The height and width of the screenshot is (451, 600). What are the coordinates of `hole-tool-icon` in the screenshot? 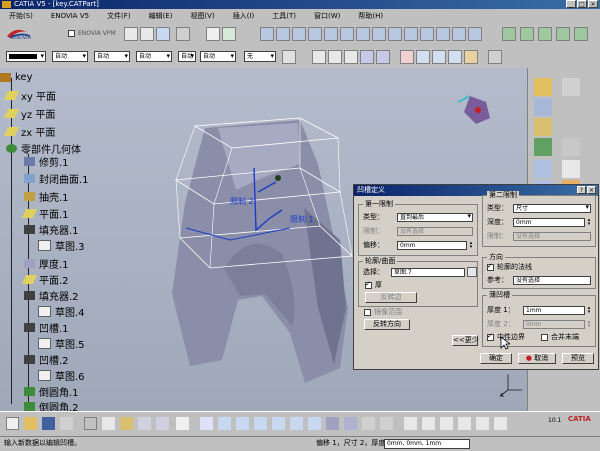 It's located at (331, 34).